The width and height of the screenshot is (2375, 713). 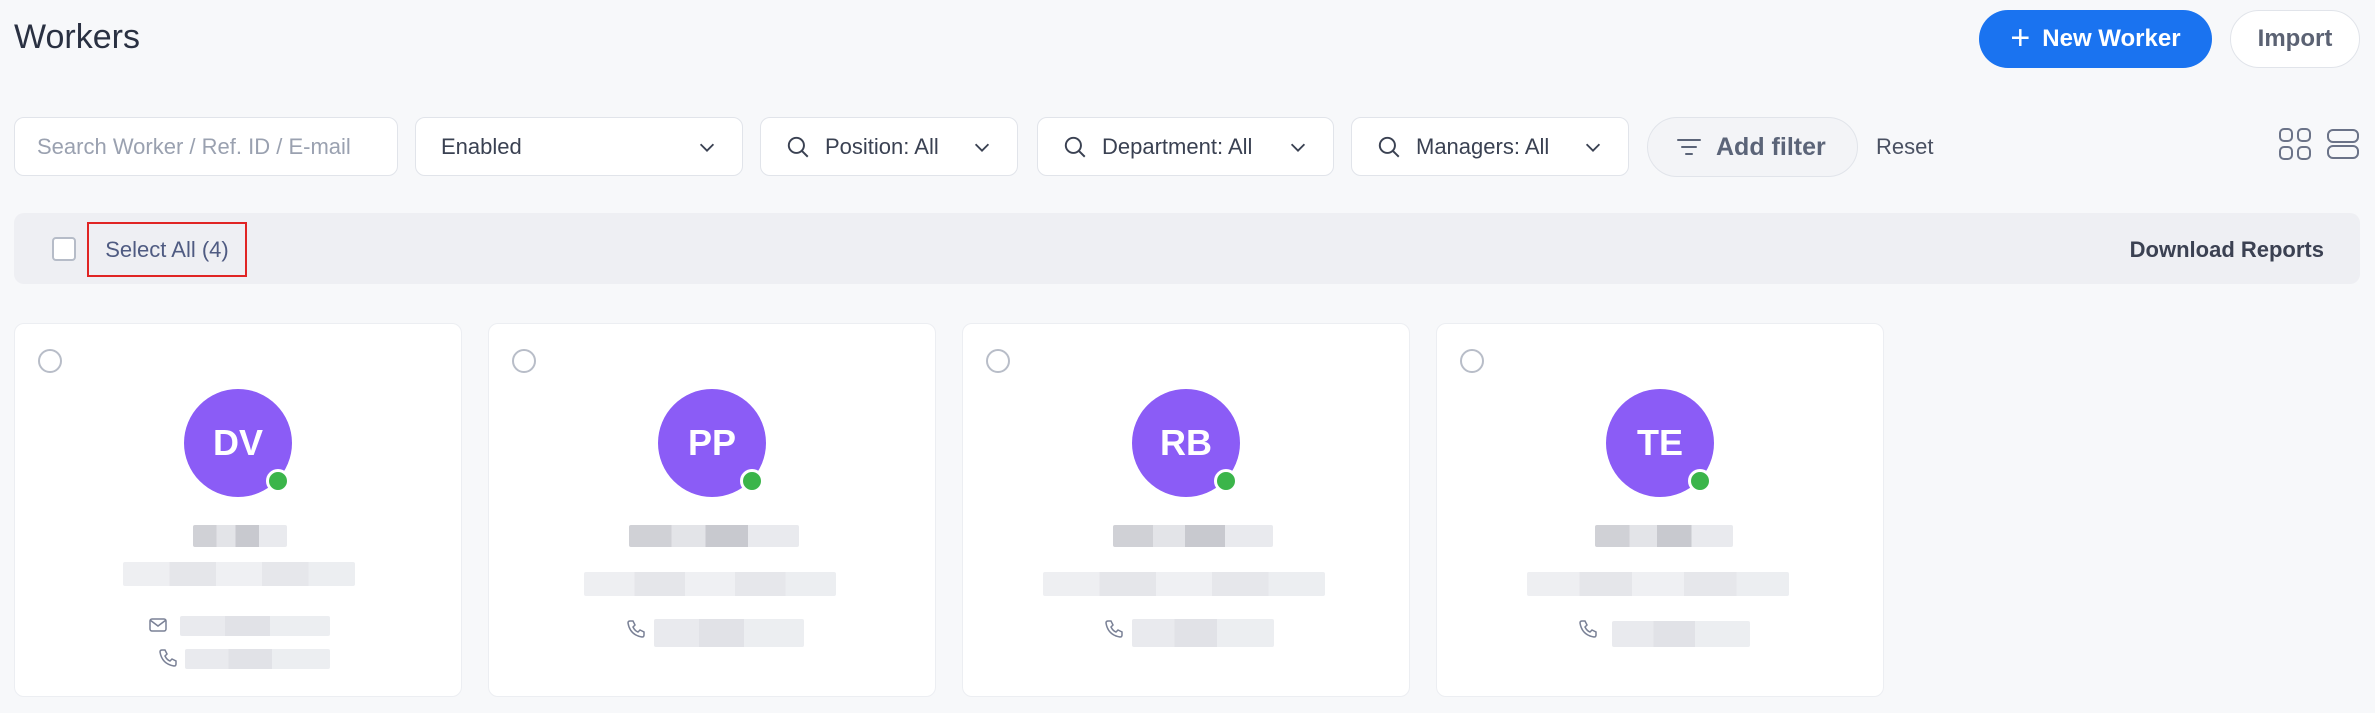 What do you see at coordinates (882, 146) in the screenshot?
I see `position-filter-label: Position: All` at bounding box center [882, 146].